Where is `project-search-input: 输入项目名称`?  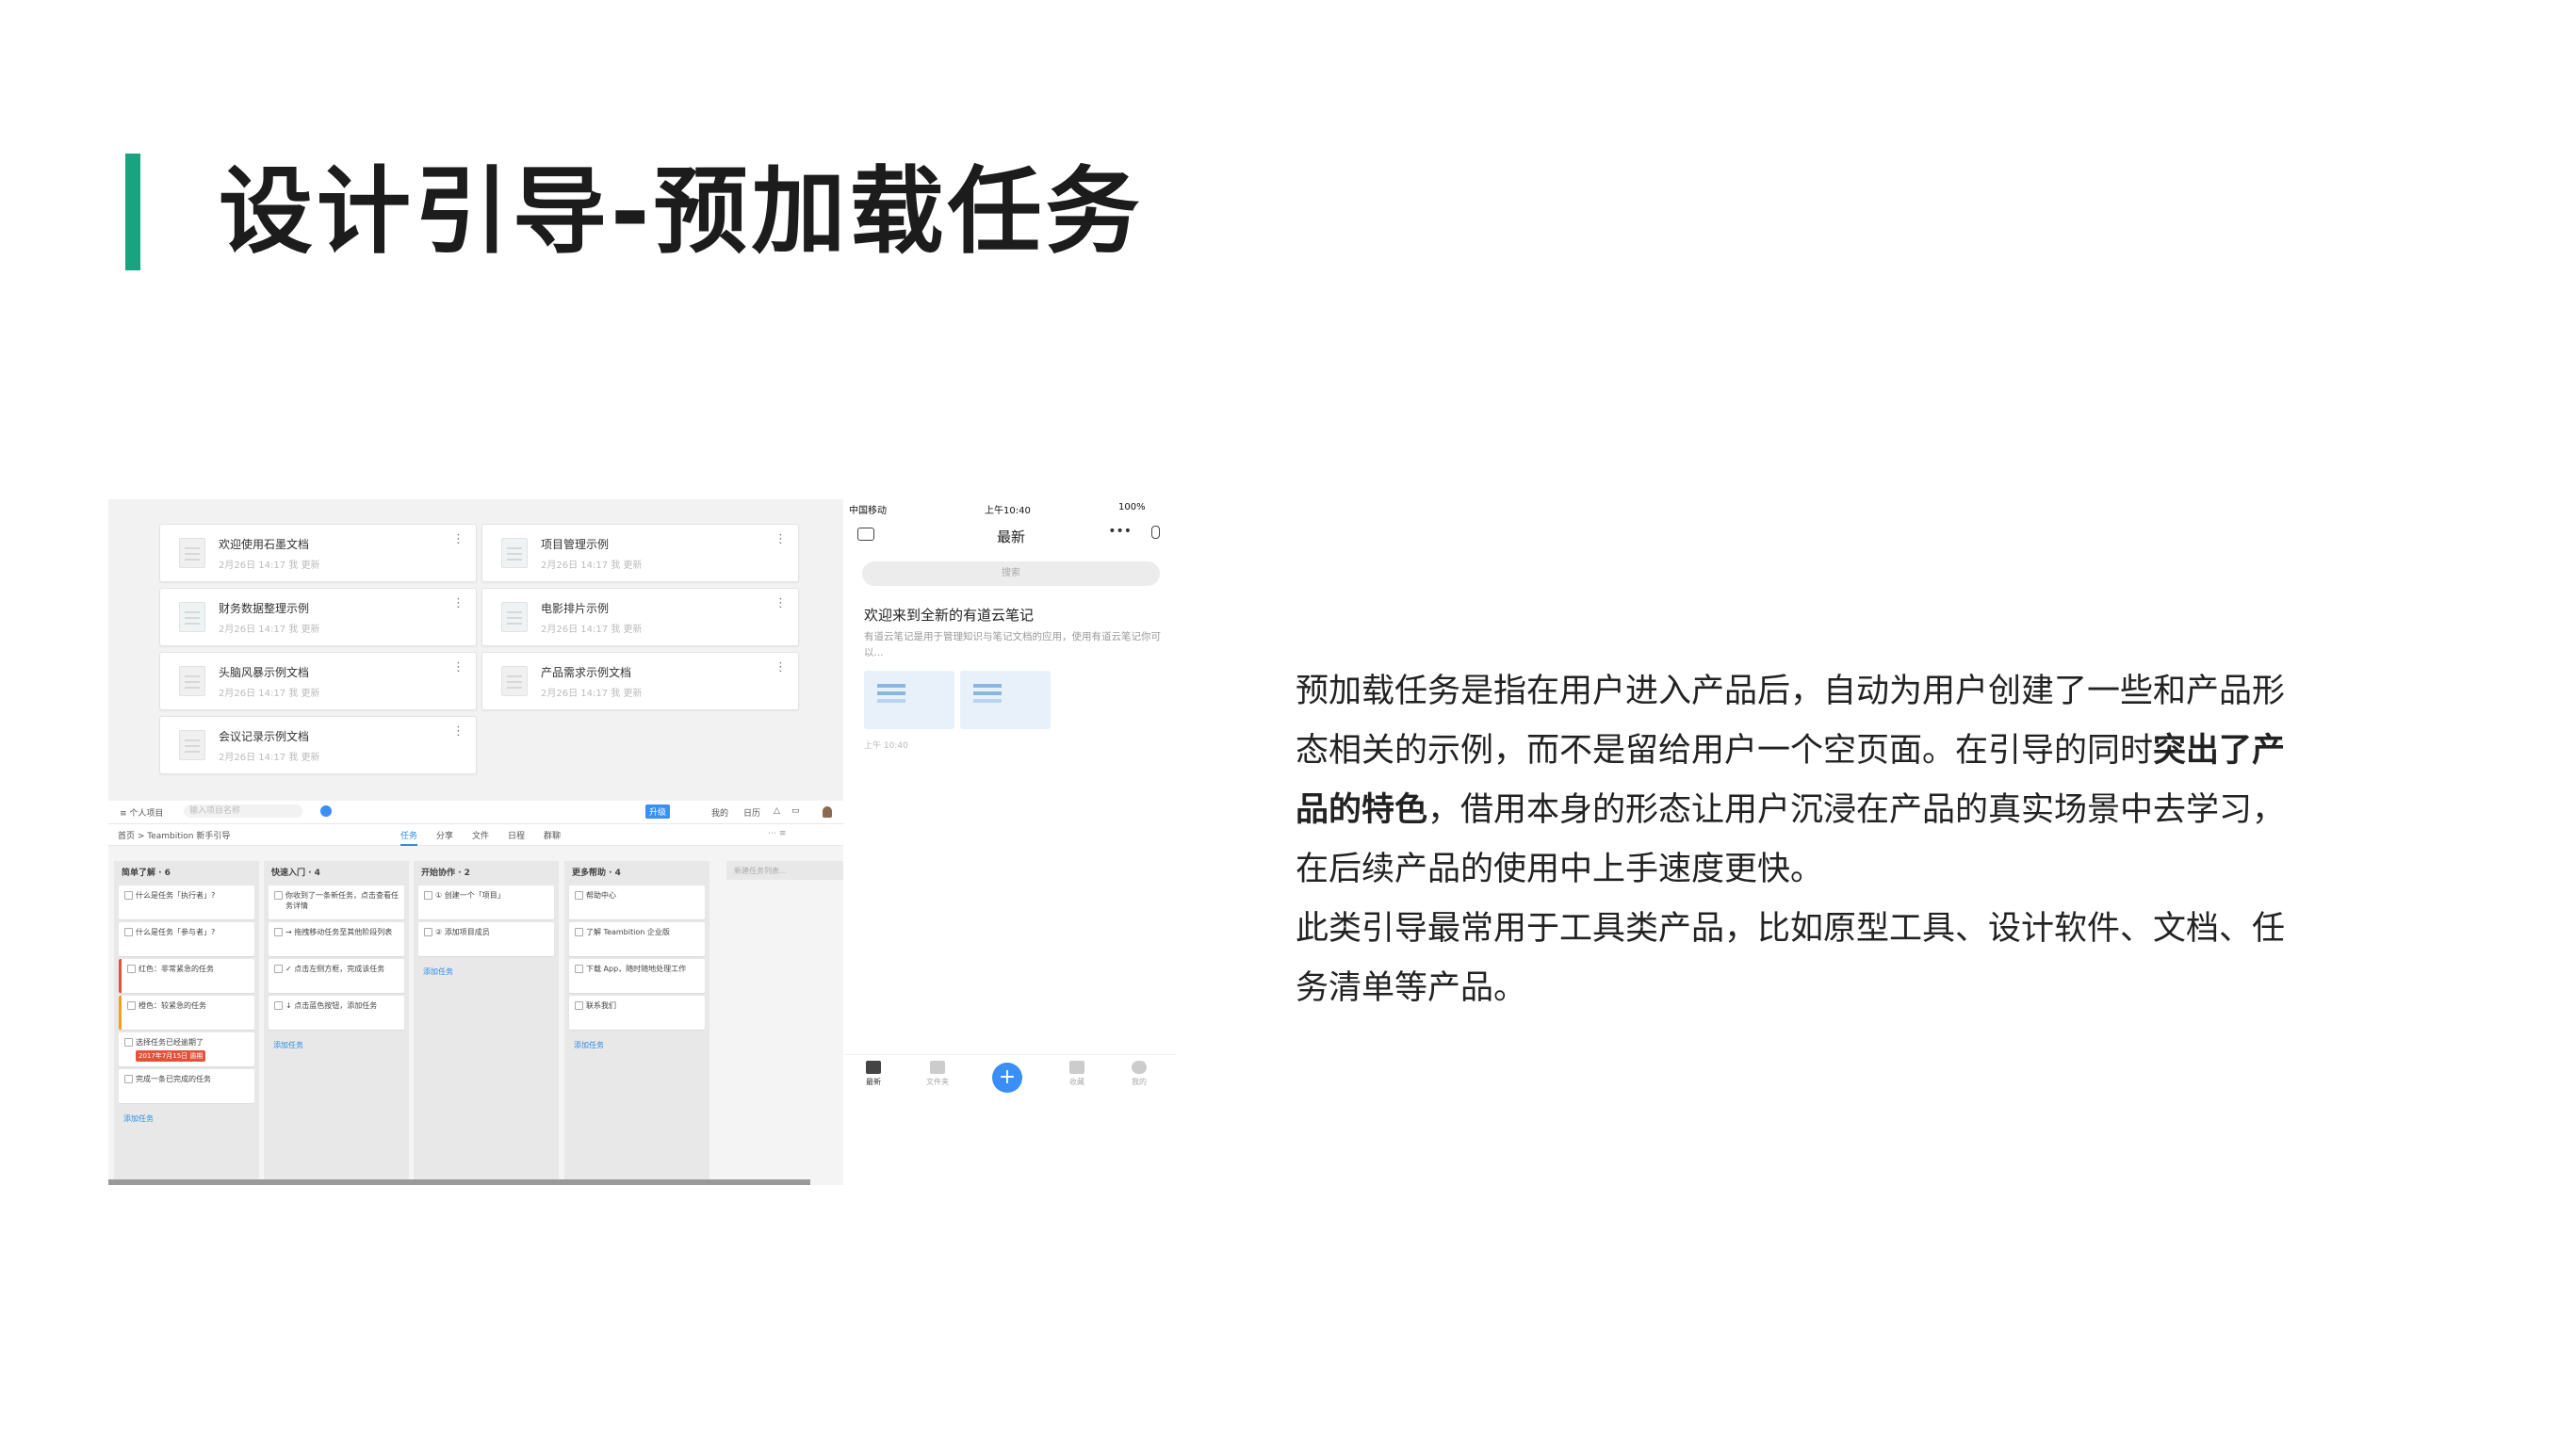
project-search-input: 输入项目名称 is located at coordinates (243, 811).